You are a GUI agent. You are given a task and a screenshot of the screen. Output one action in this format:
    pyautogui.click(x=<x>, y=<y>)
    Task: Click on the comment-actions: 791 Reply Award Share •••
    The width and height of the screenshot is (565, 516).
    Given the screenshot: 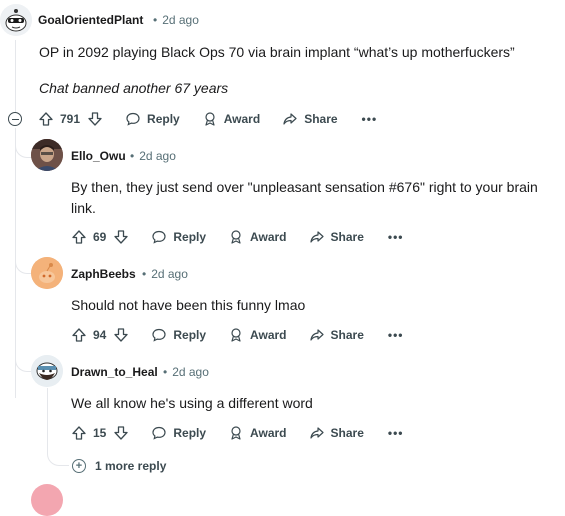 What is the action you would take?
    pyautogui.click(x=207, y=119)
    